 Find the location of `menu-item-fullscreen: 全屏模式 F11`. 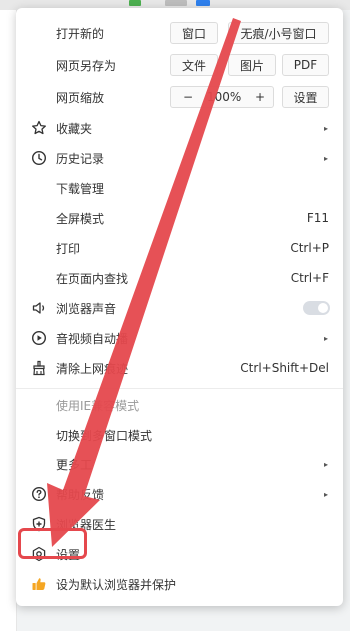

menu-item-fullscreen: 全屏模式 F11 is located at coordinates (179, 218).